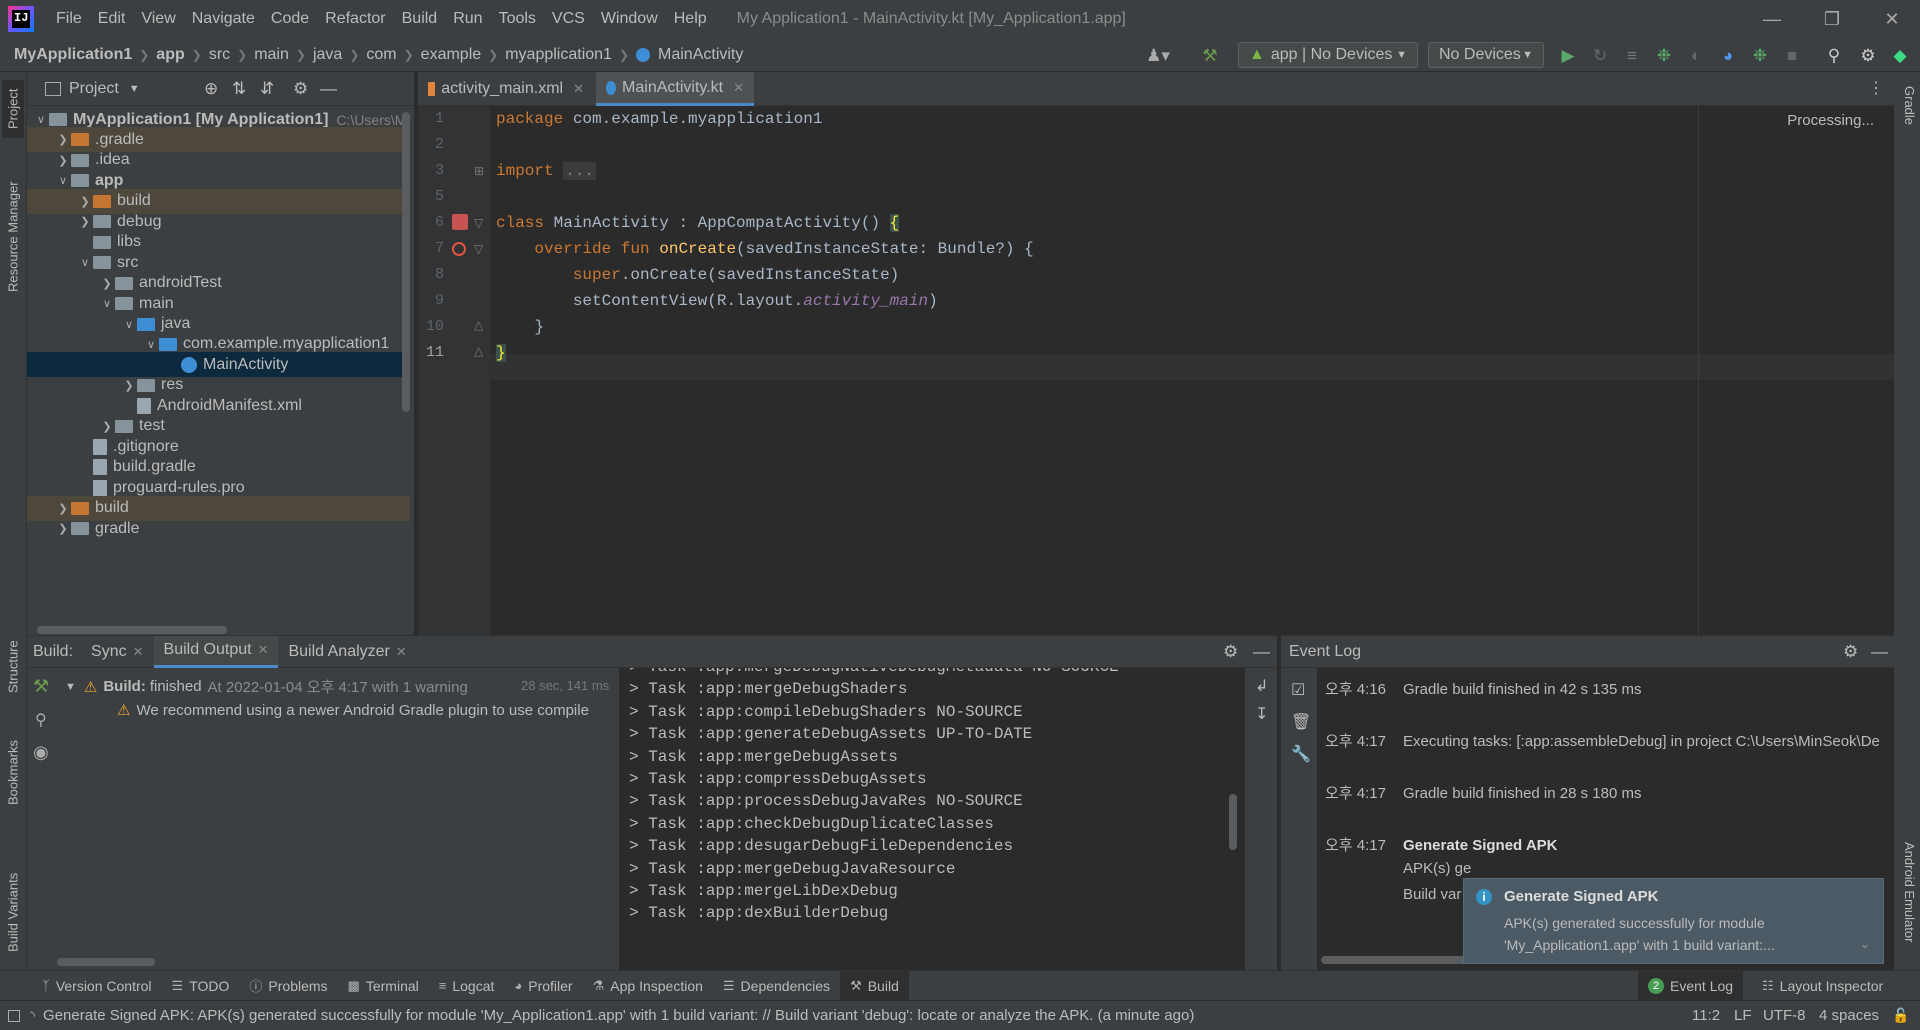 The image size is (1920, 1030). Describe the element at coordinates (1261, 686) in the screenshot. I see `soft-wrap-icon: ↲` at that location.